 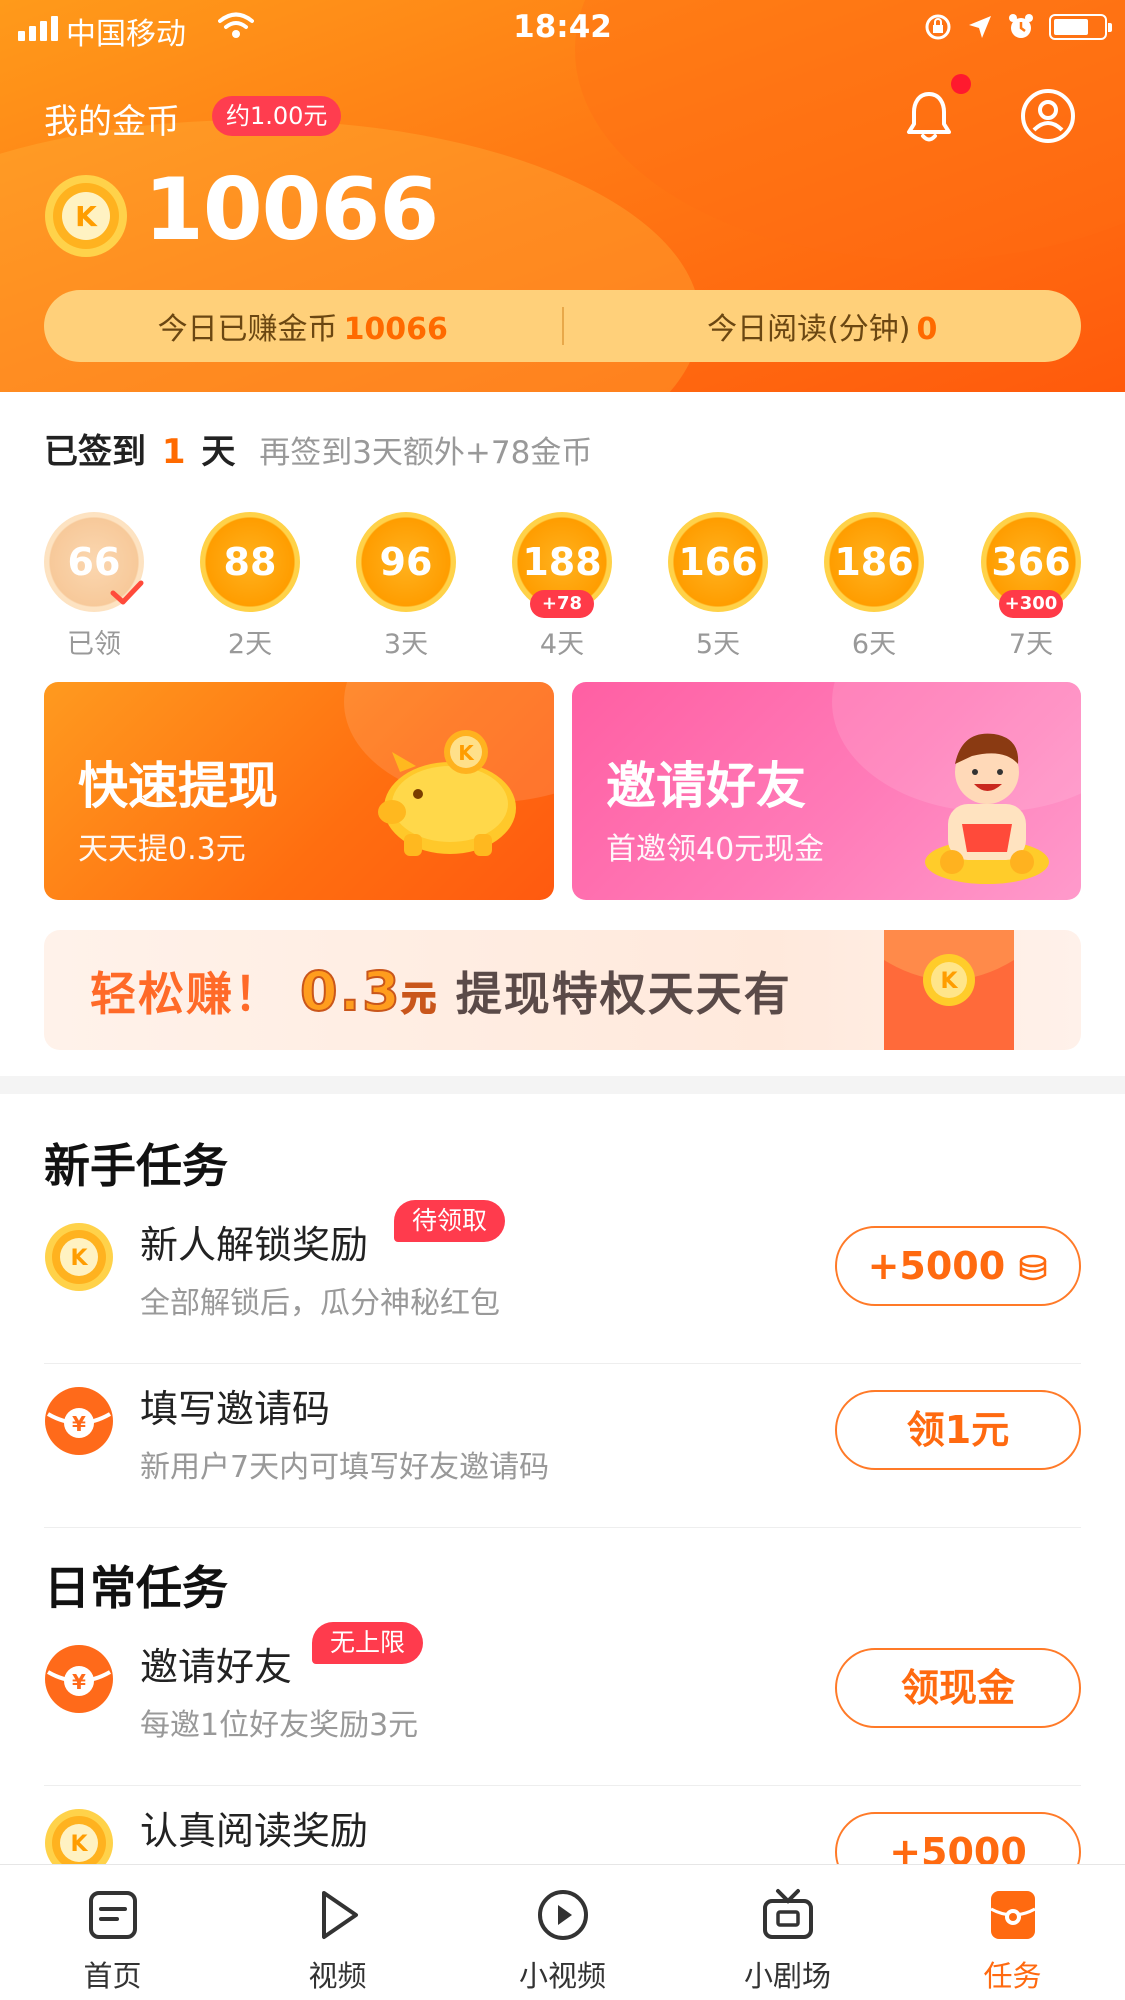 I want to click on tab-bar: 首页 视频 小视频 小剧场 任务, so click(x=562, y=1932).